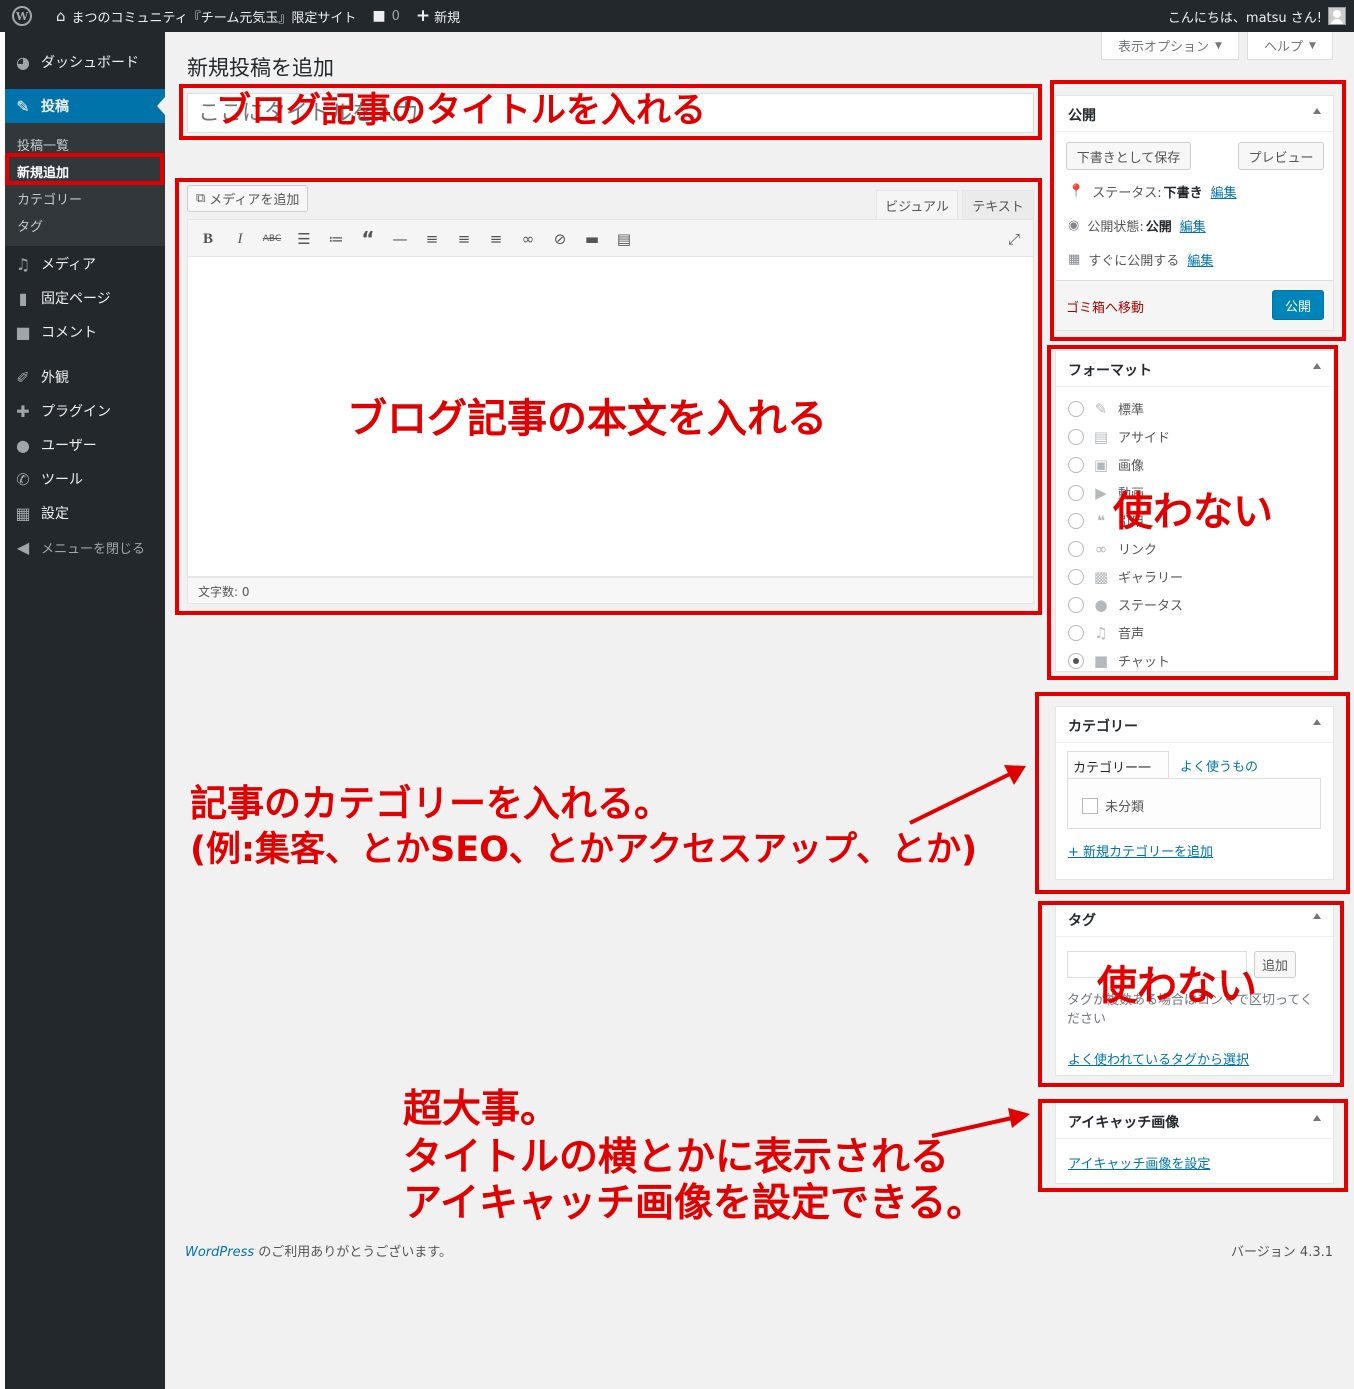 This screenshot has width=1354, height=1389. What do you see at coordinates (23, 411) in the screenshot?
I see `plugin-icon: ✚` at bounding box center [23, 411].